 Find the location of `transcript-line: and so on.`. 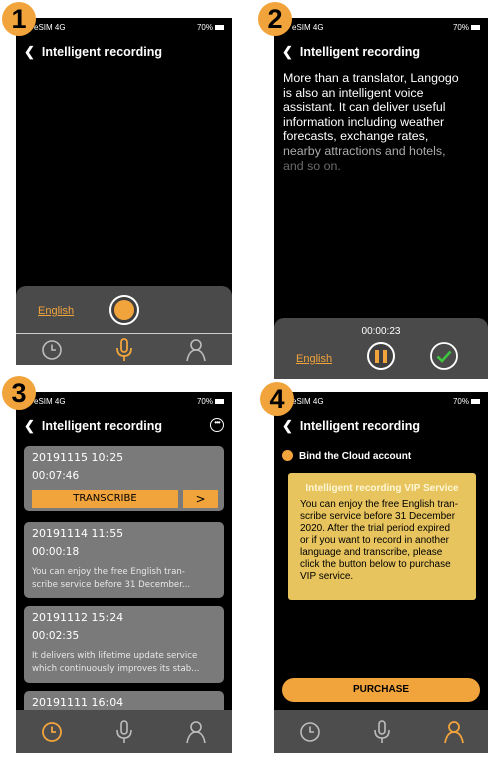

transcript-line: and so on. is located at coordinates (312, 165).